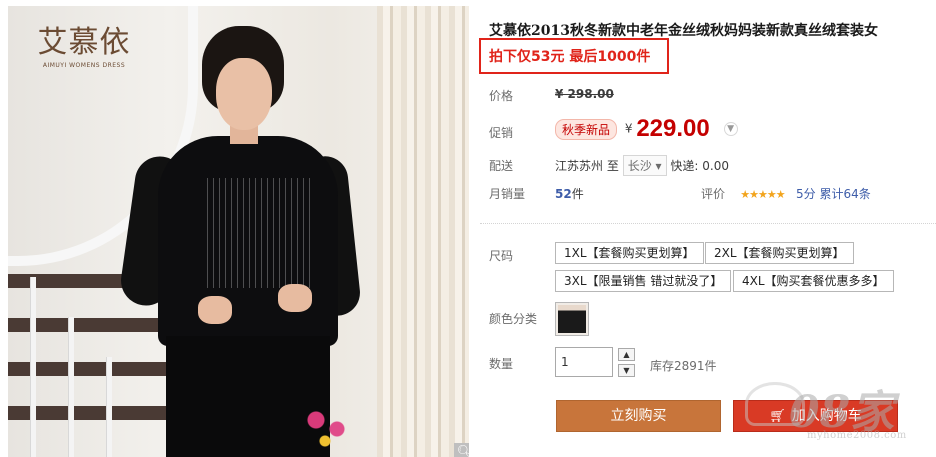 This screenshot has height=457, width=936. I want to click on size-option-4xl: 4XL【购买套餐优惠多多】, so click(813, 281).